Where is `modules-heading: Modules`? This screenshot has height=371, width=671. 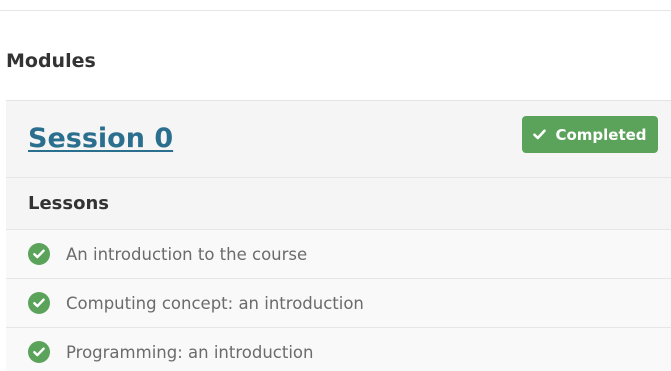
modules-heading: Modules is located at coordinates (51, 61).